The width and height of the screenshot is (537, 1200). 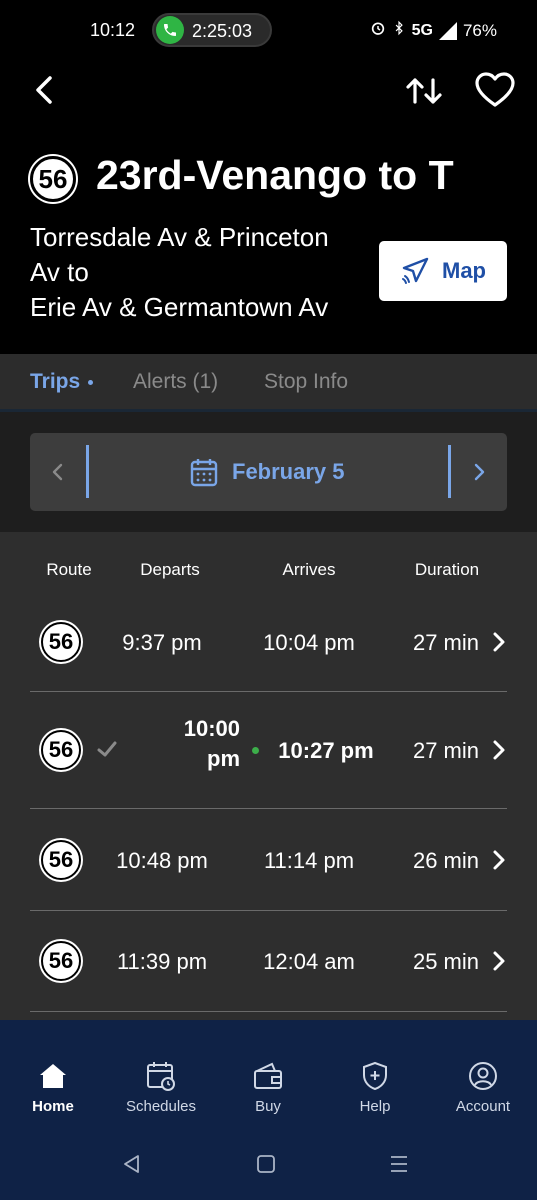 I want to click on tab-alerts: Alerts (1), so click(x=175, y=382).